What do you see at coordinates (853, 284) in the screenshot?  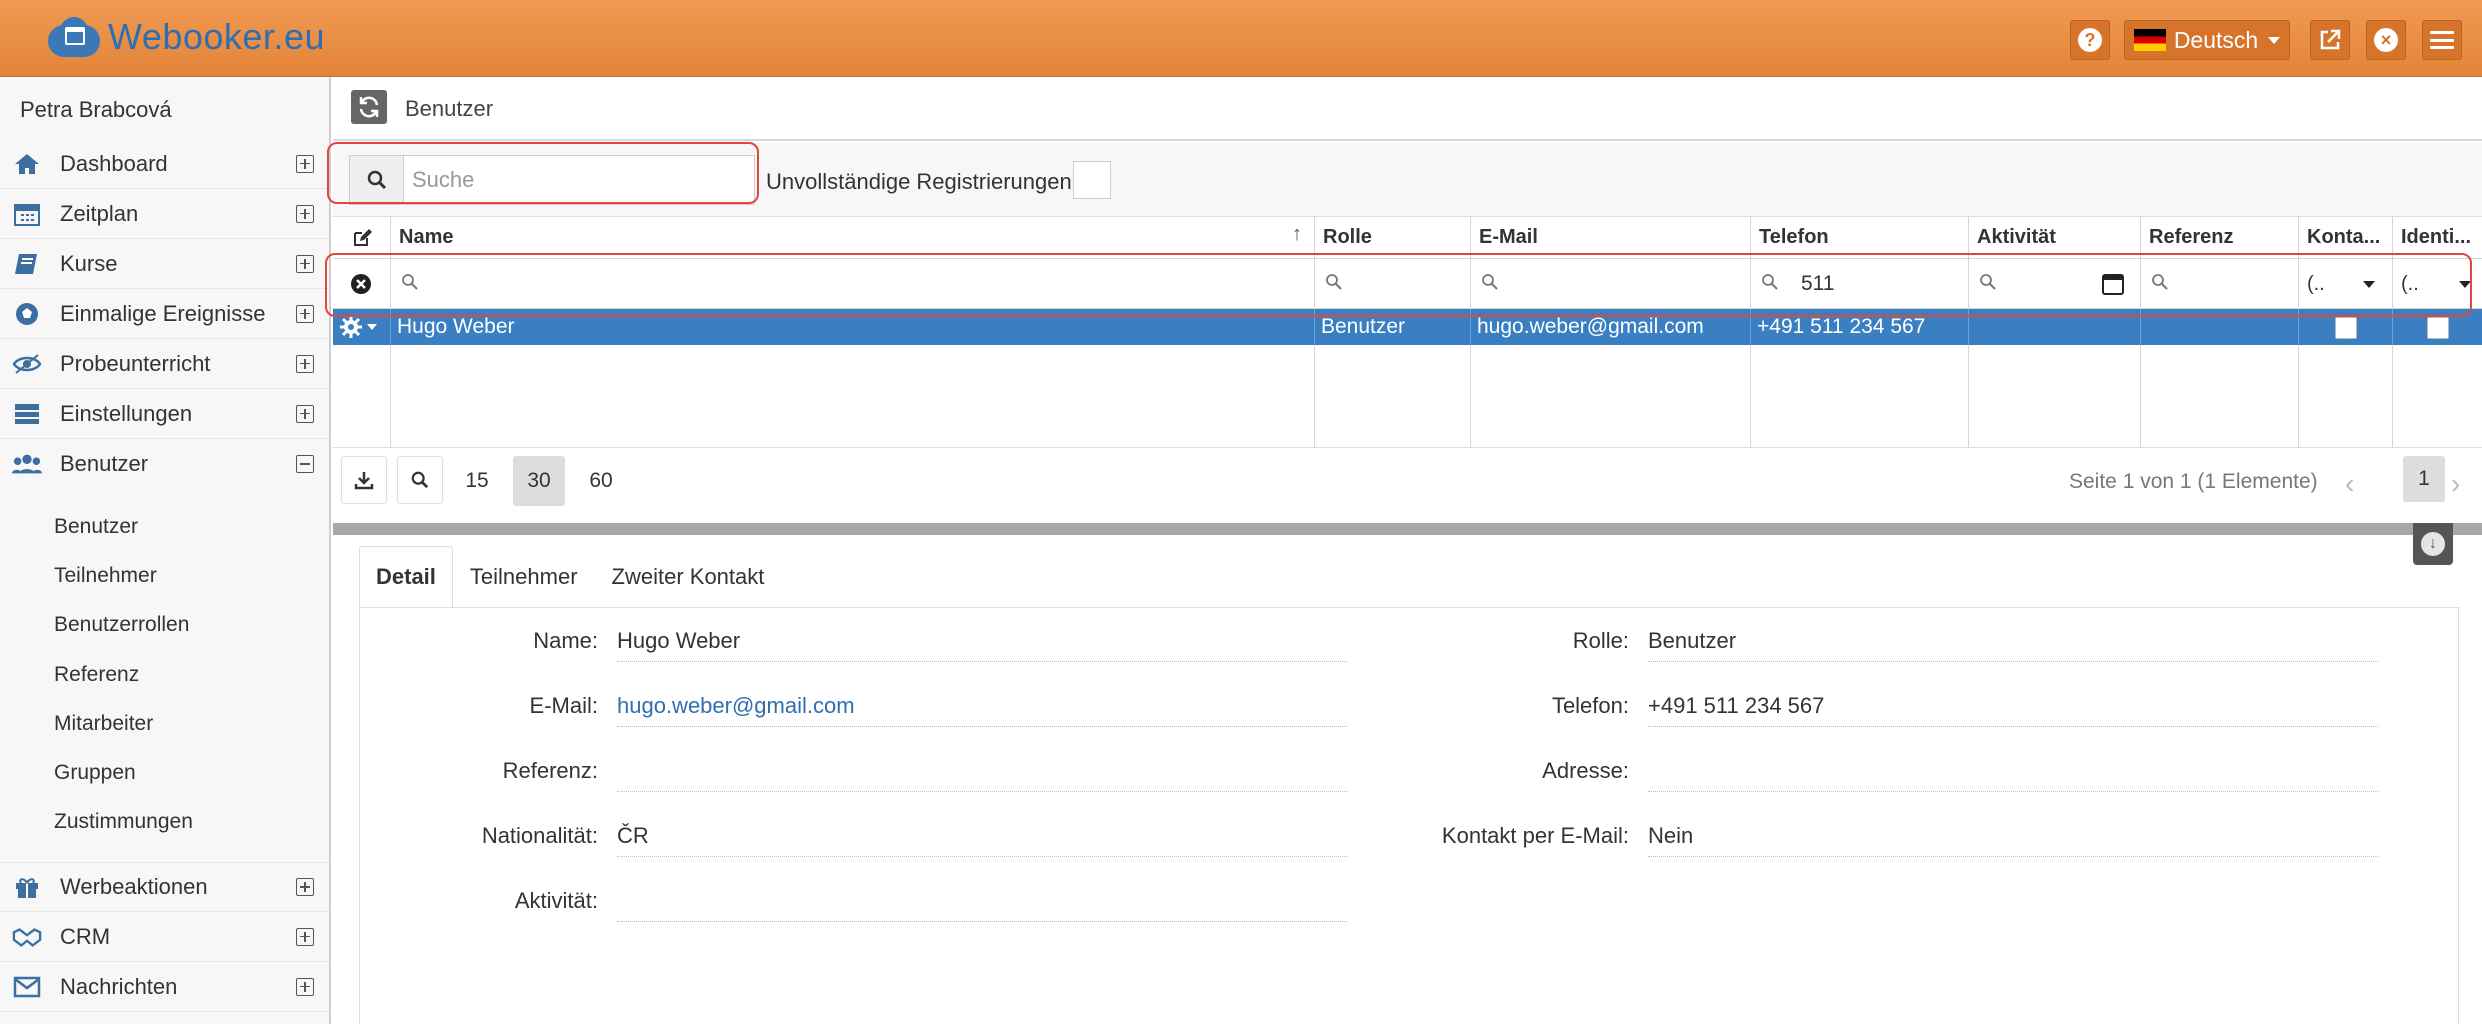 I see `filter-name` at bounding box center [853, 284].